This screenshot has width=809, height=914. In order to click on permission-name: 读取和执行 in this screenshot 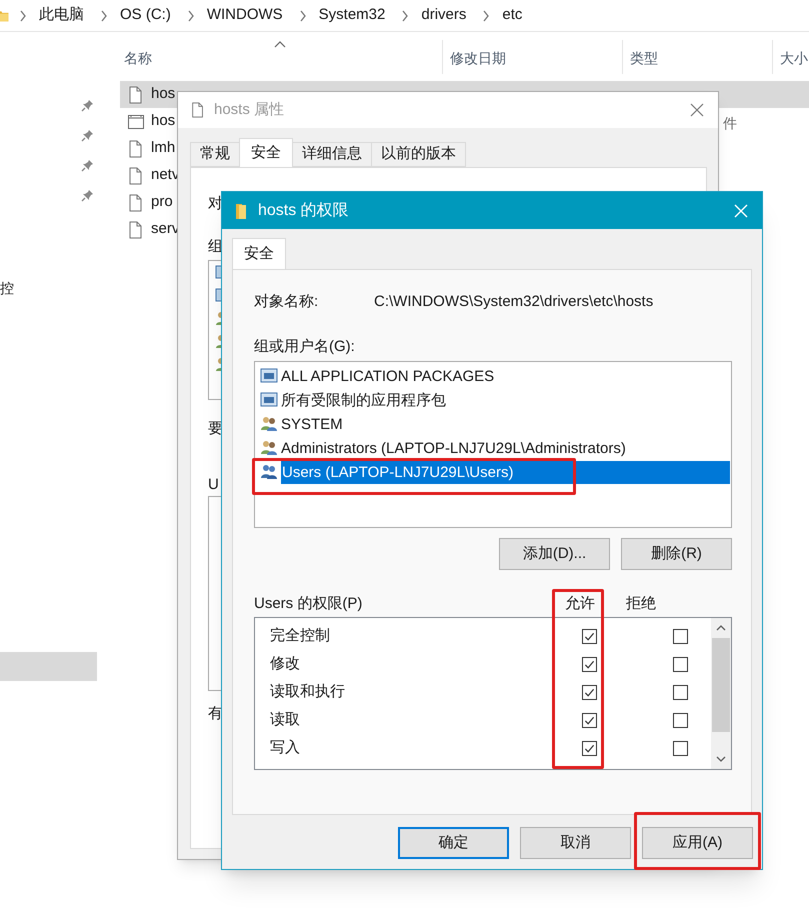, I will do `click(308, 692)`.